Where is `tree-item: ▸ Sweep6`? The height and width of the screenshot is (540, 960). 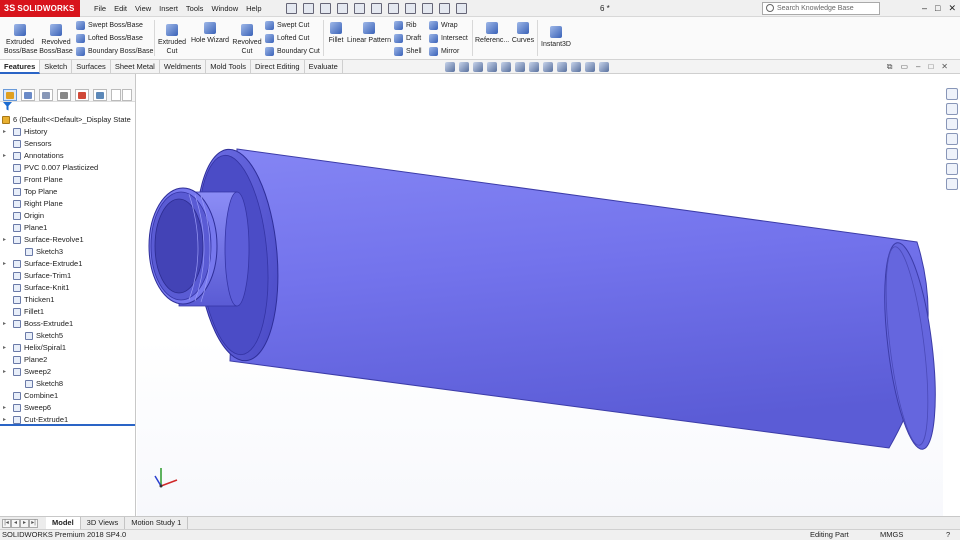 tree-item: ▸ Sweep6 is located at coordinates (67, 408).